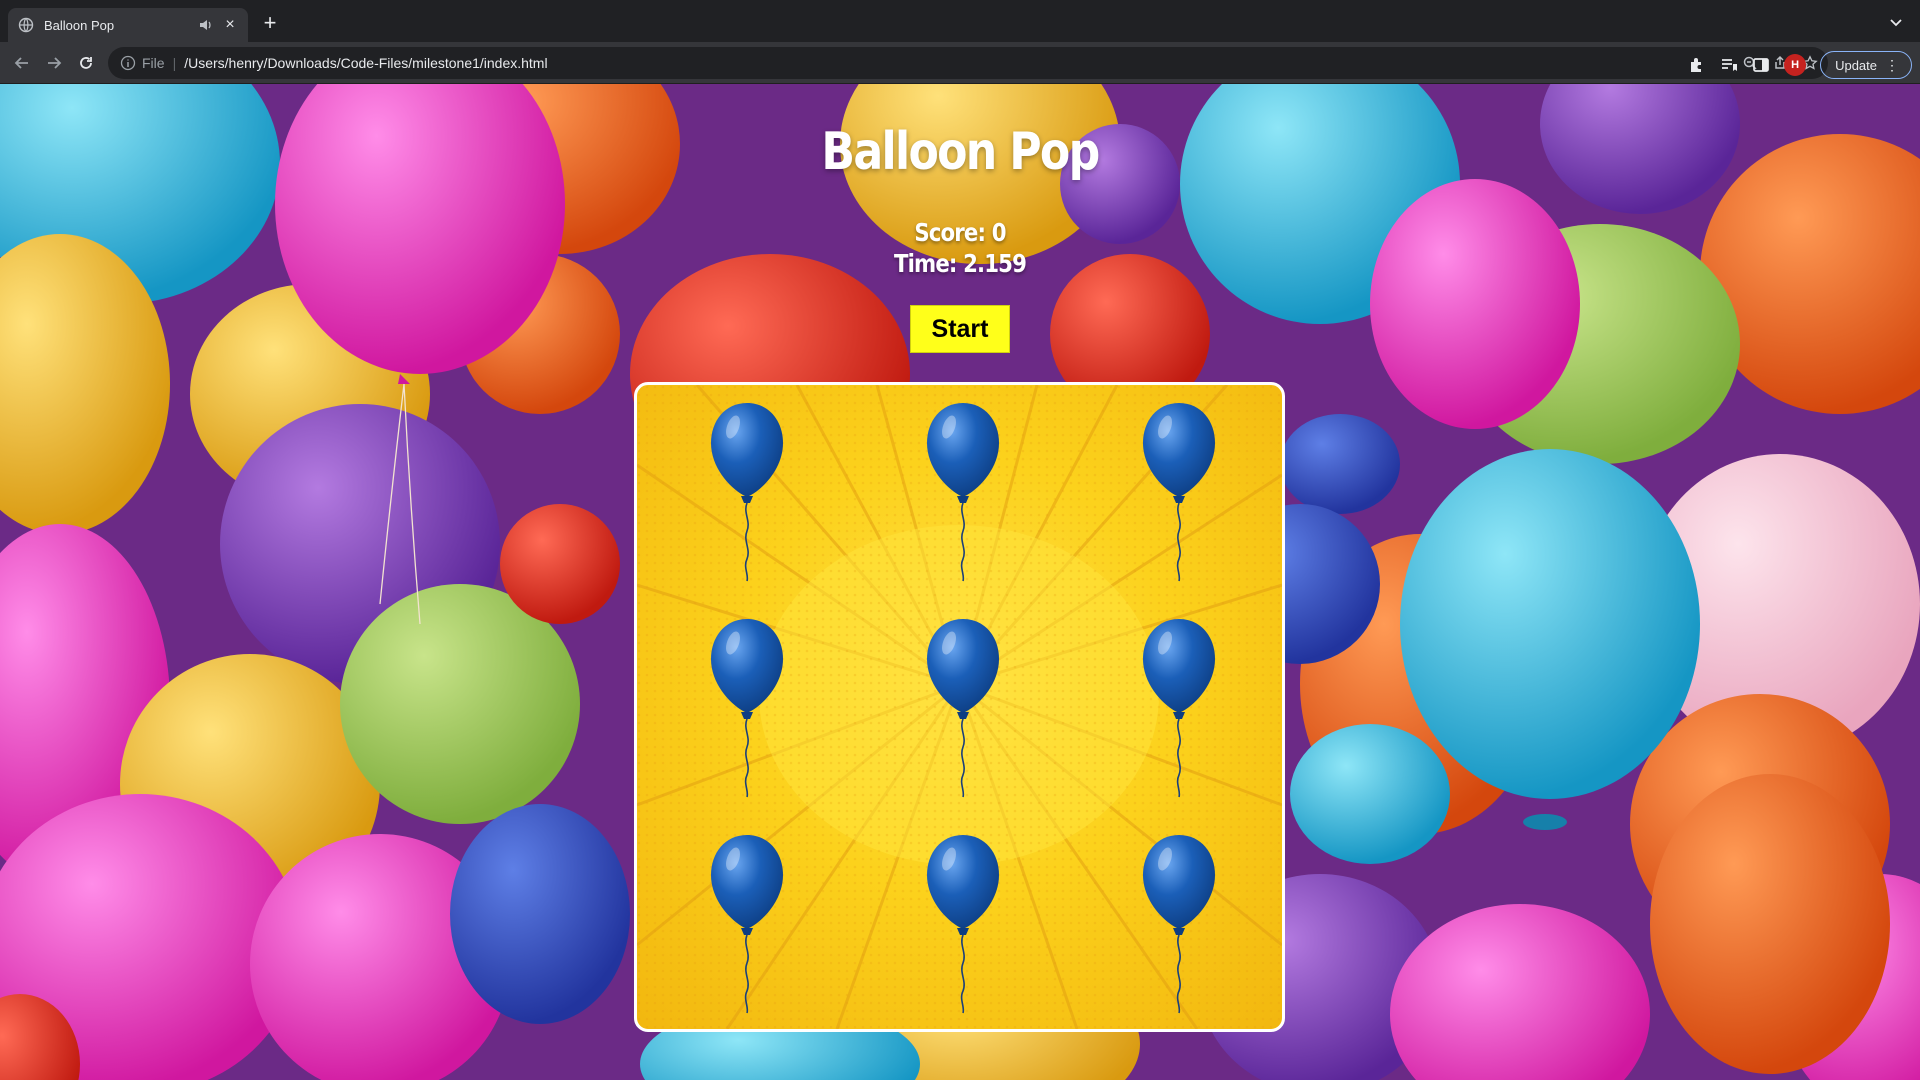  What do you see at coordinates (270, 24) in the screenshot?
I see `plus-icon: +` at bounding box center [270, 24].